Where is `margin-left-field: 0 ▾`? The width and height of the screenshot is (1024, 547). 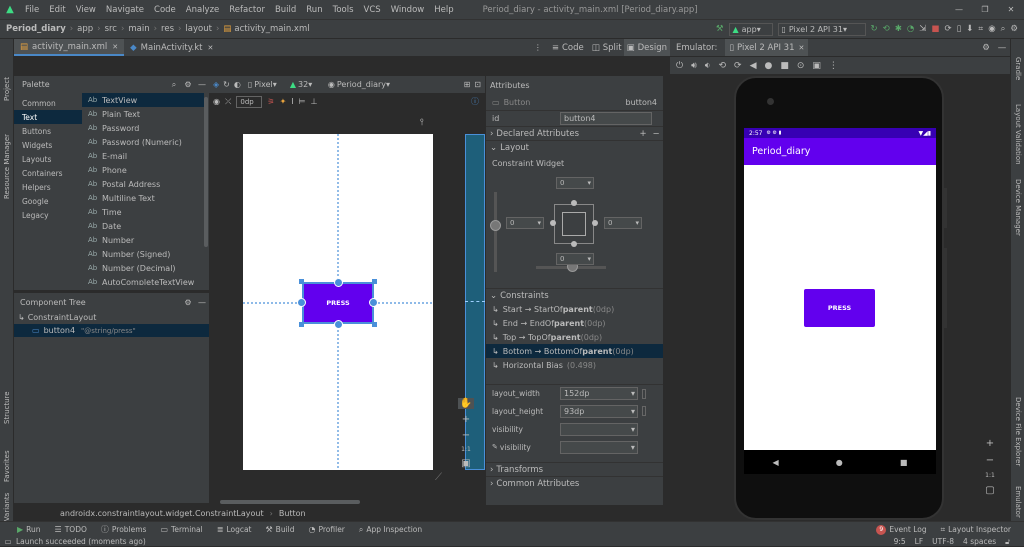
margin-left-field: 0 ▾ is located at coordinates (525, 223).